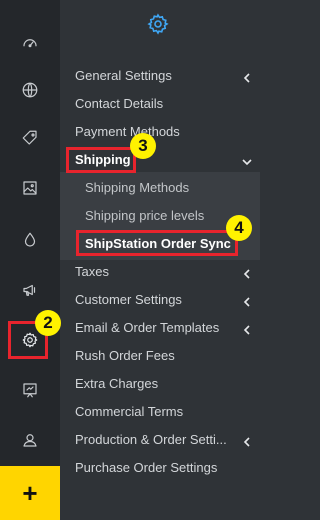 Image resolution: width=320 pixels, height=520 pixels. What do you see at coordinates (30, 138) in the screenshot?
I see `tag-icon` at bounding box center [30, 138].